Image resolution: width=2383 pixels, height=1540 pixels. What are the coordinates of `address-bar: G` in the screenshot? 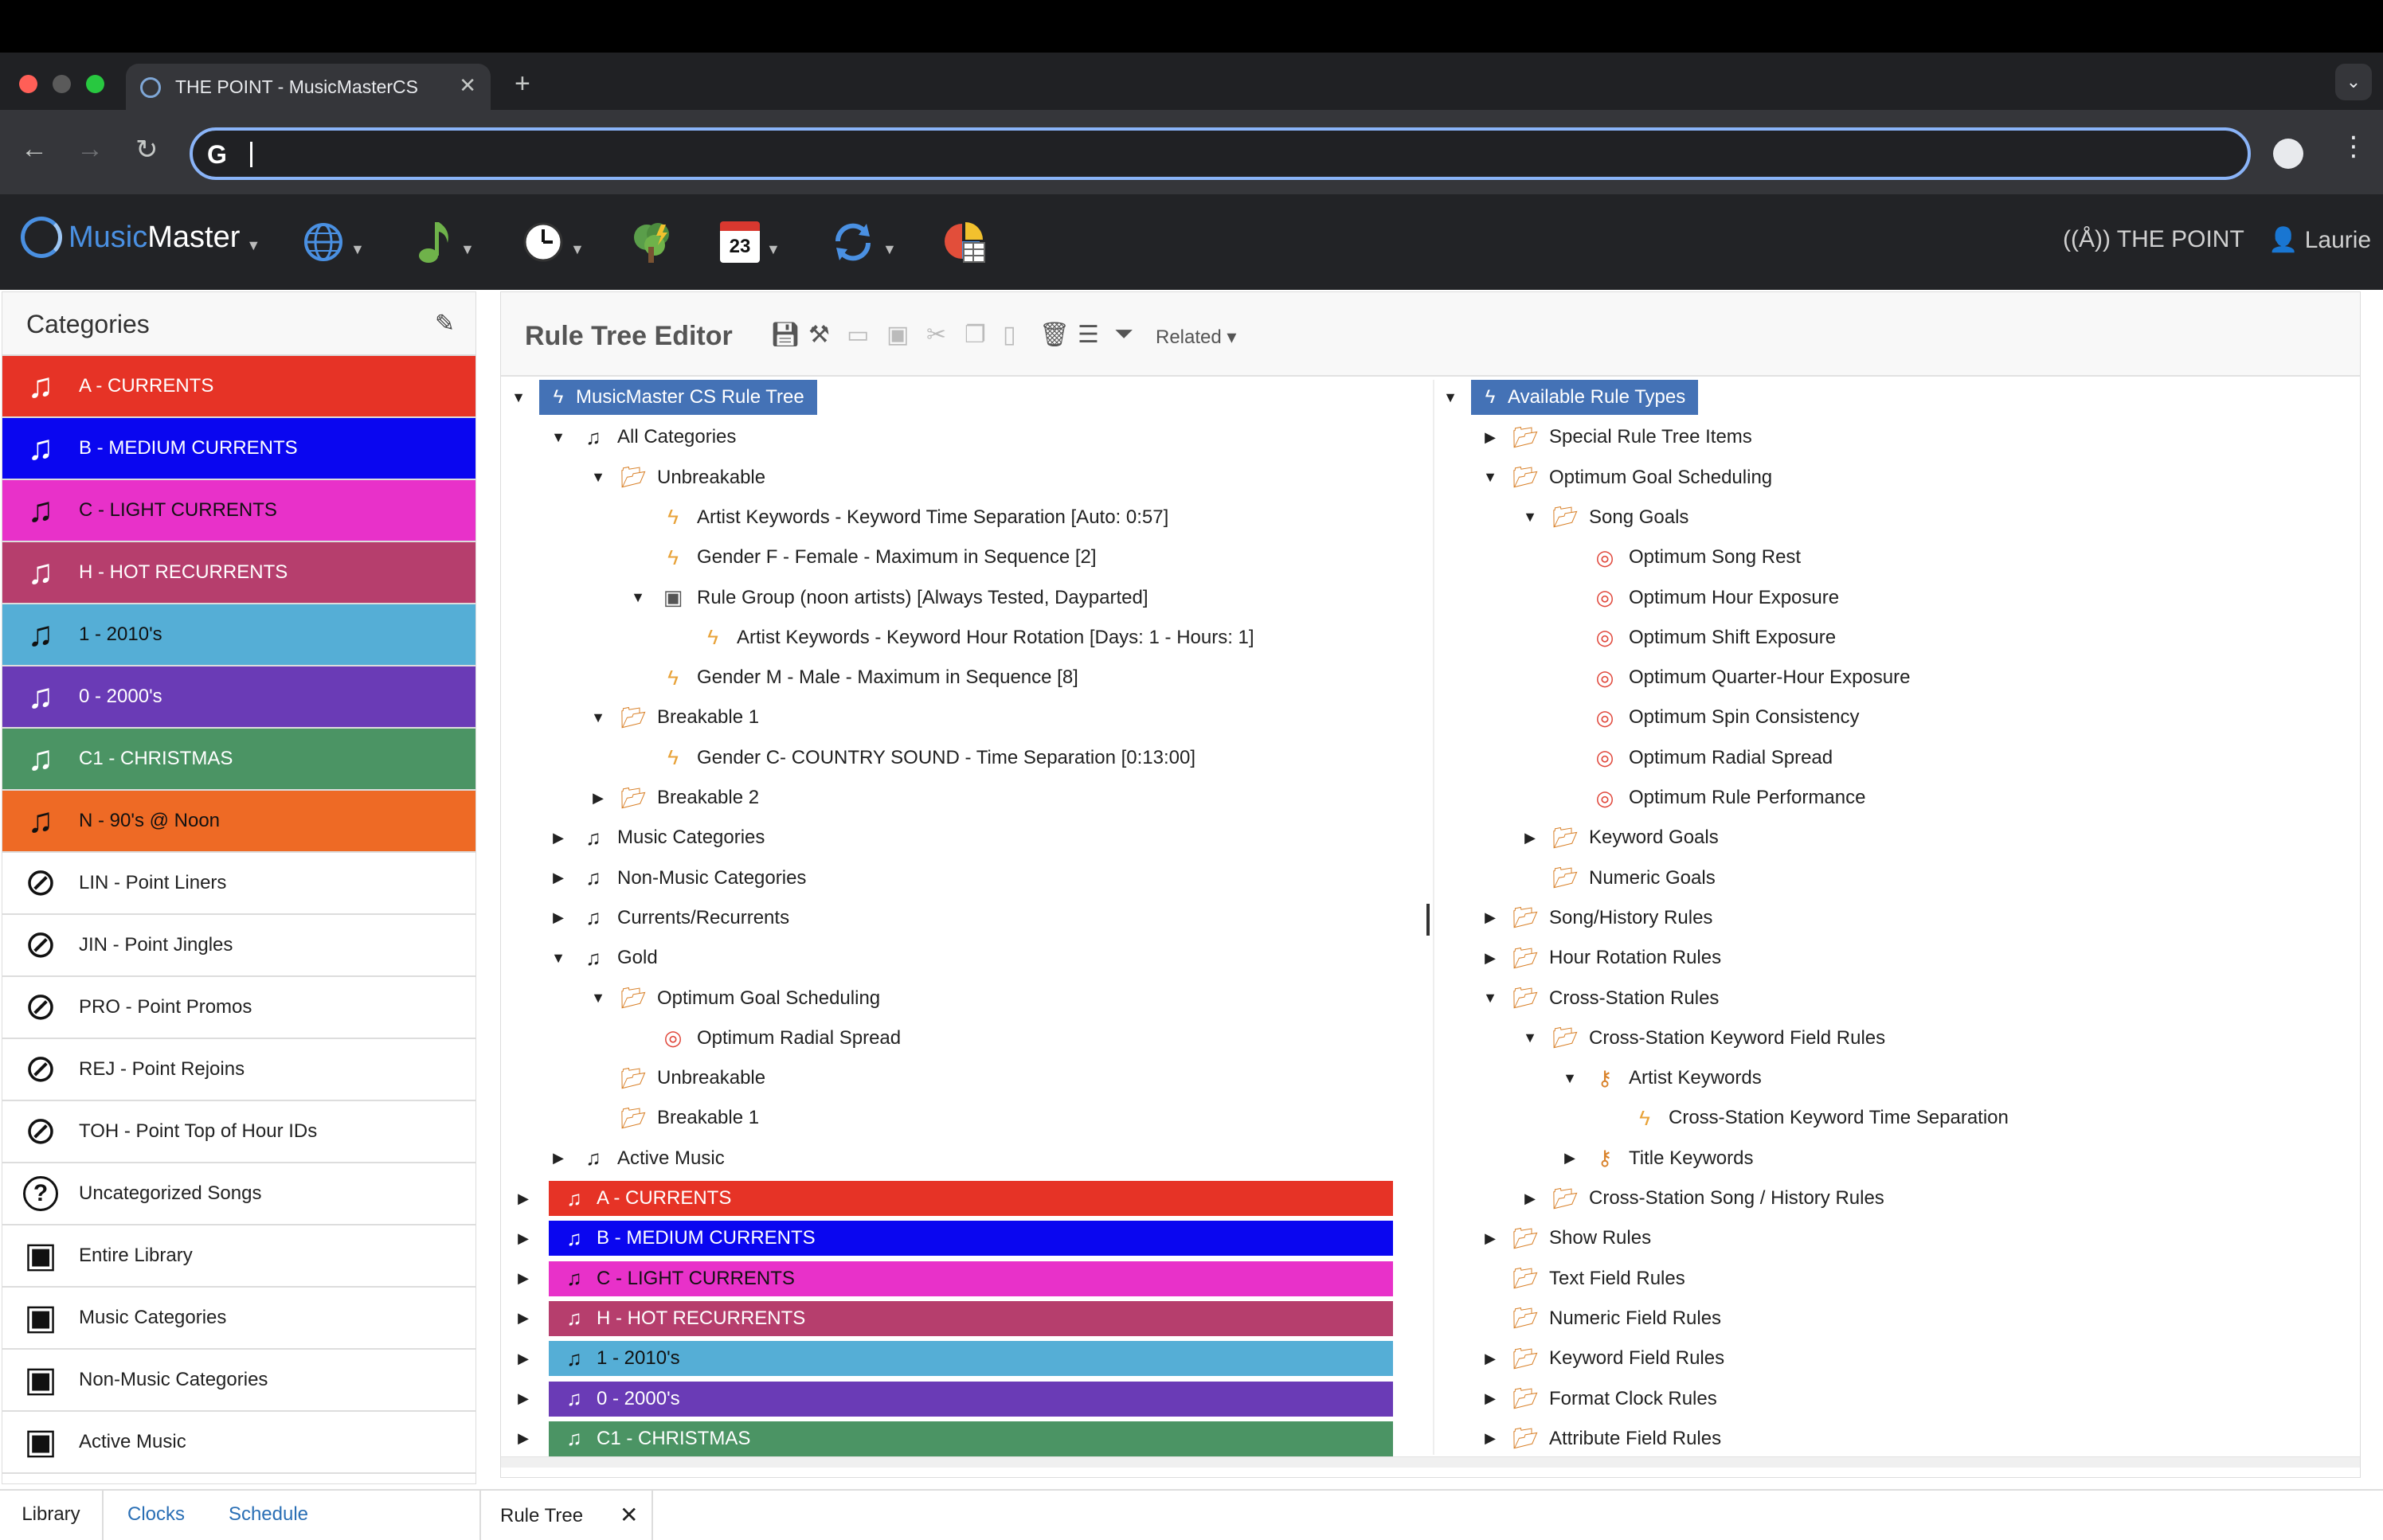 It's located at (1220, 153).